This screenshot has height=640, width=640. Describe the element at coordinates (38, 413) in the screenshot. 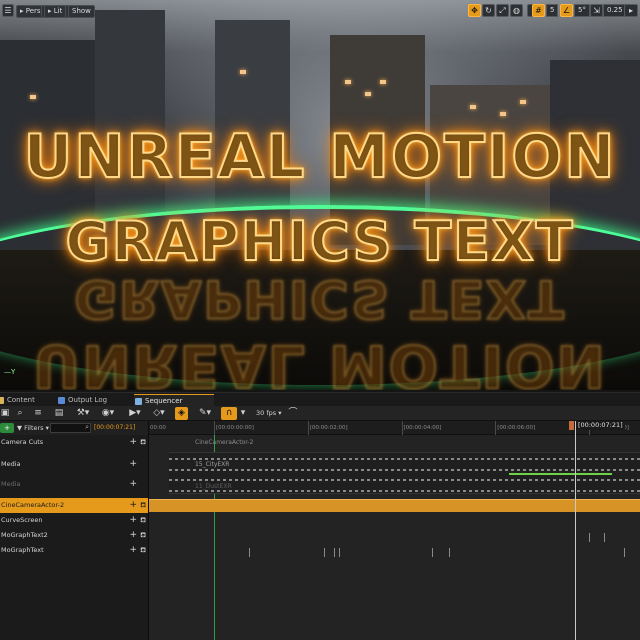

I see `list-icon: ≡` at that location.